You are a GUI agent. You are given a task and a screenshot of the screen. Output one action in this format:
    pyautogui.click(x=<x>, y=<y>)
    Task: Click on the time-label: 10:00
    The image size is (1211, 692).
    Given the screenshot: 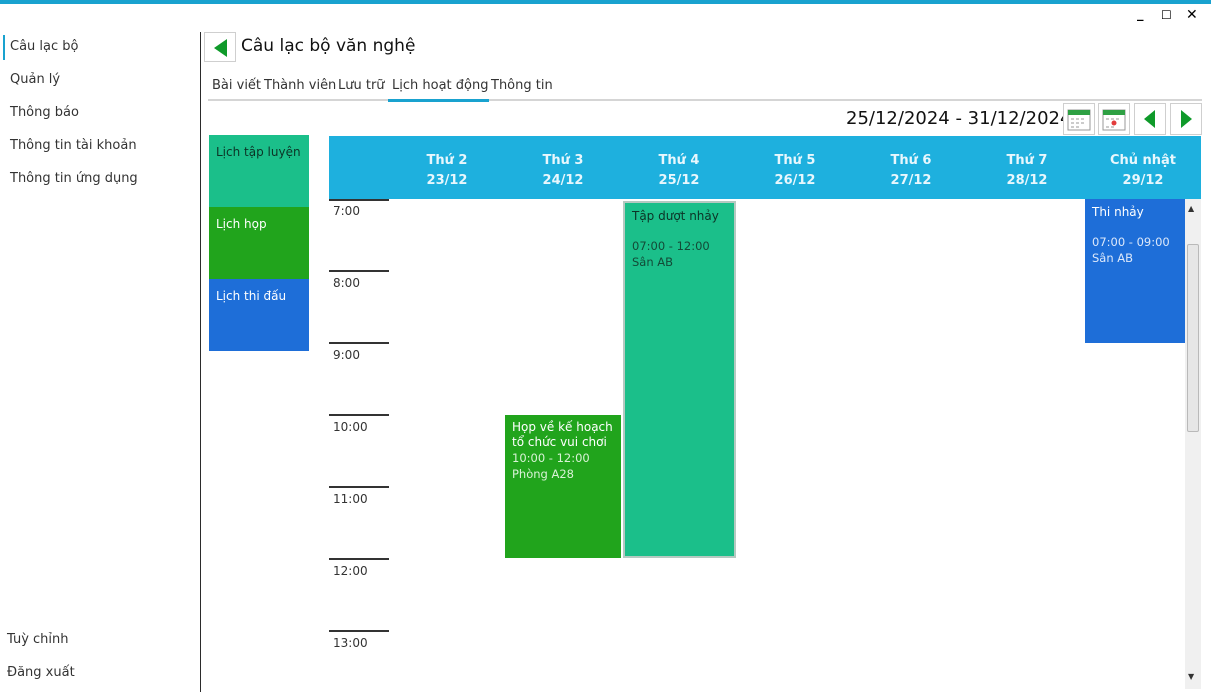 What is the action you would take?
    pyautogui.click(x=350, y=427)
    